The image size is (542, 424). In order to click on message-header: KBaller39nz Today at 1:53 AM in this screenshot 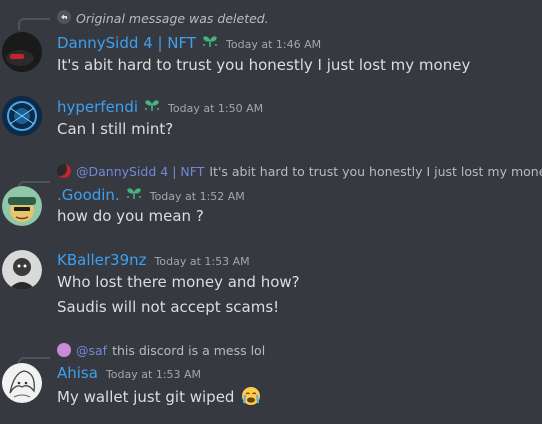, I will do `click(153, 261)`.